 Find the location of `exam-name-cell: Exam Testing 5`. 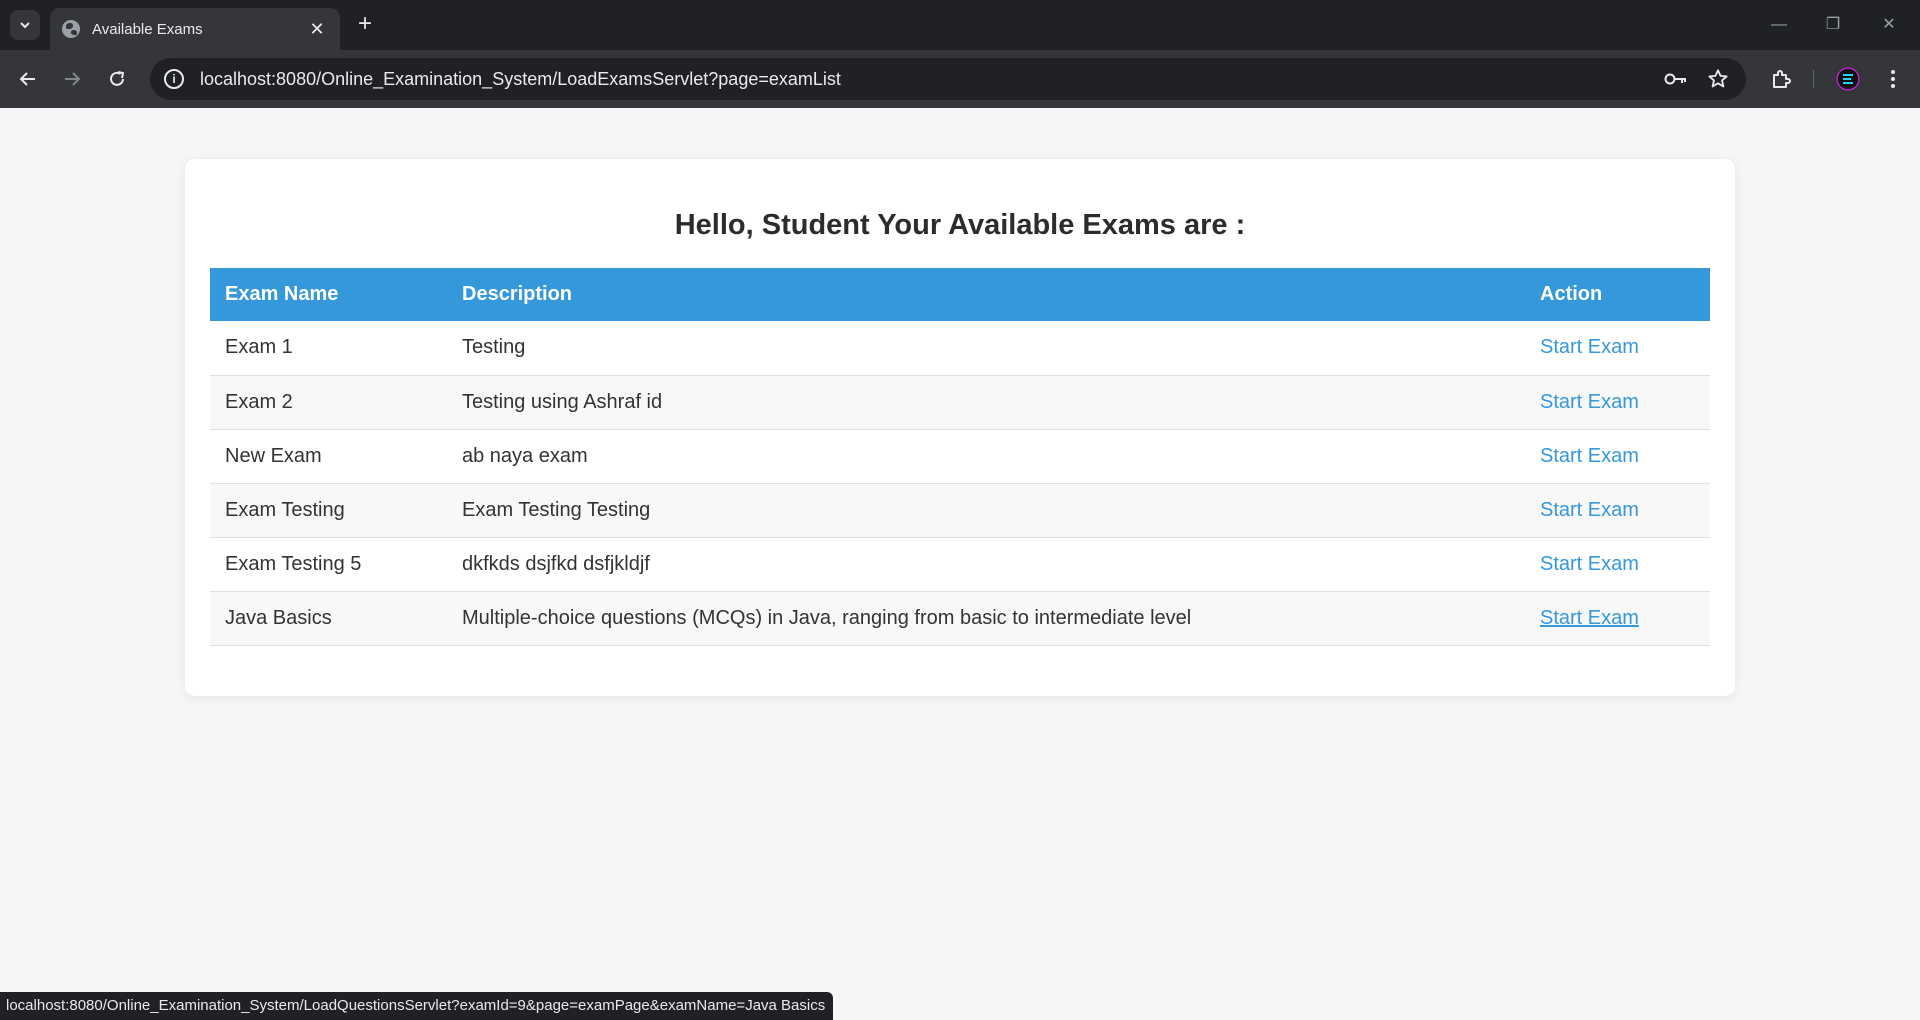

exam-name-cell: Exam Testing 5 is located at coordinates (328, 564).